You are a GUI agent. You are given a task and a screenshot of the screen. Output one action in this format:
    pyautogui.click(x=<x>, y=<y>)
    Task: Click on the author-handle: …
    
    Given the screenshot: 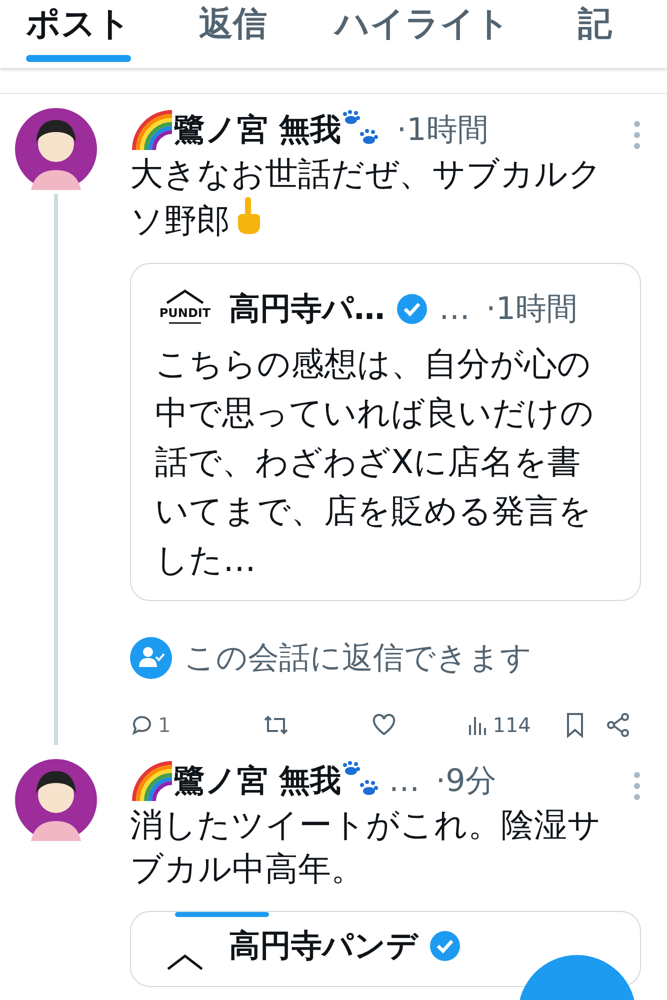 What is the action you would take?
    pyautogui.click(x=404, y=781)
    